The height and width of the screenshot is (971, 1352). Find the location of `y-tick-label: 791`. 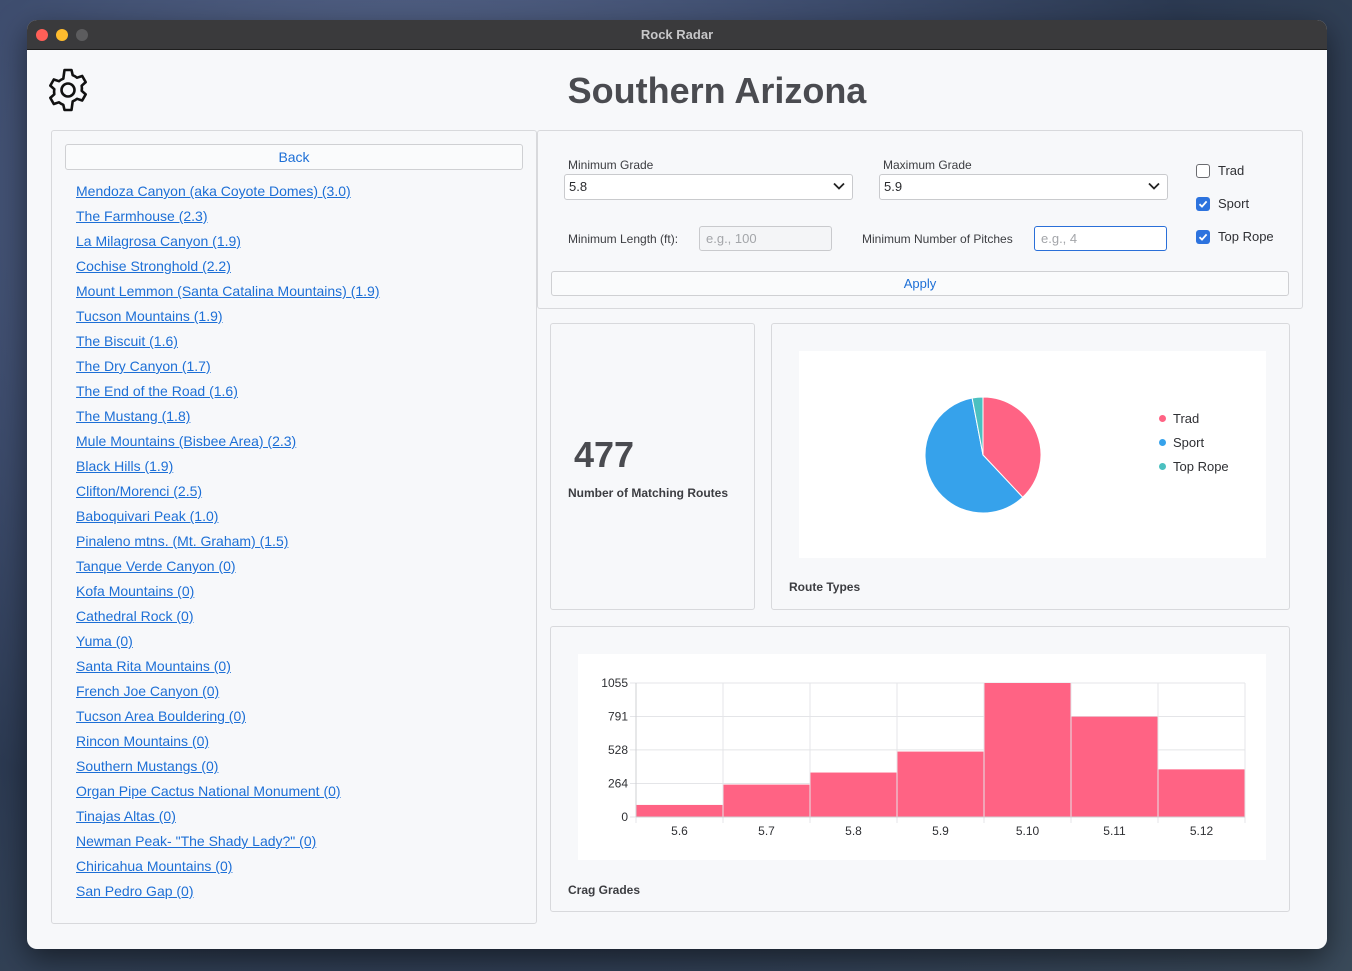

y-tick-label: 791 is located at coordinates (618, 717).